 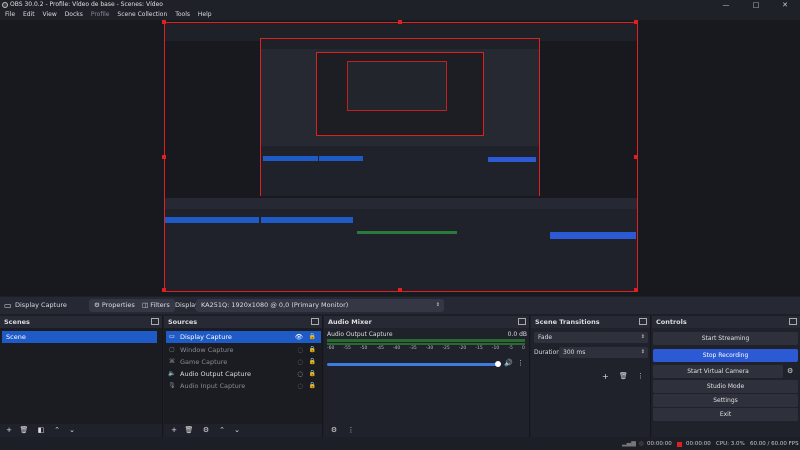 What do you see at coordinates (174, 430) in the screenshot?
I see `add-source-button: +` at bounding box center [174, 430].